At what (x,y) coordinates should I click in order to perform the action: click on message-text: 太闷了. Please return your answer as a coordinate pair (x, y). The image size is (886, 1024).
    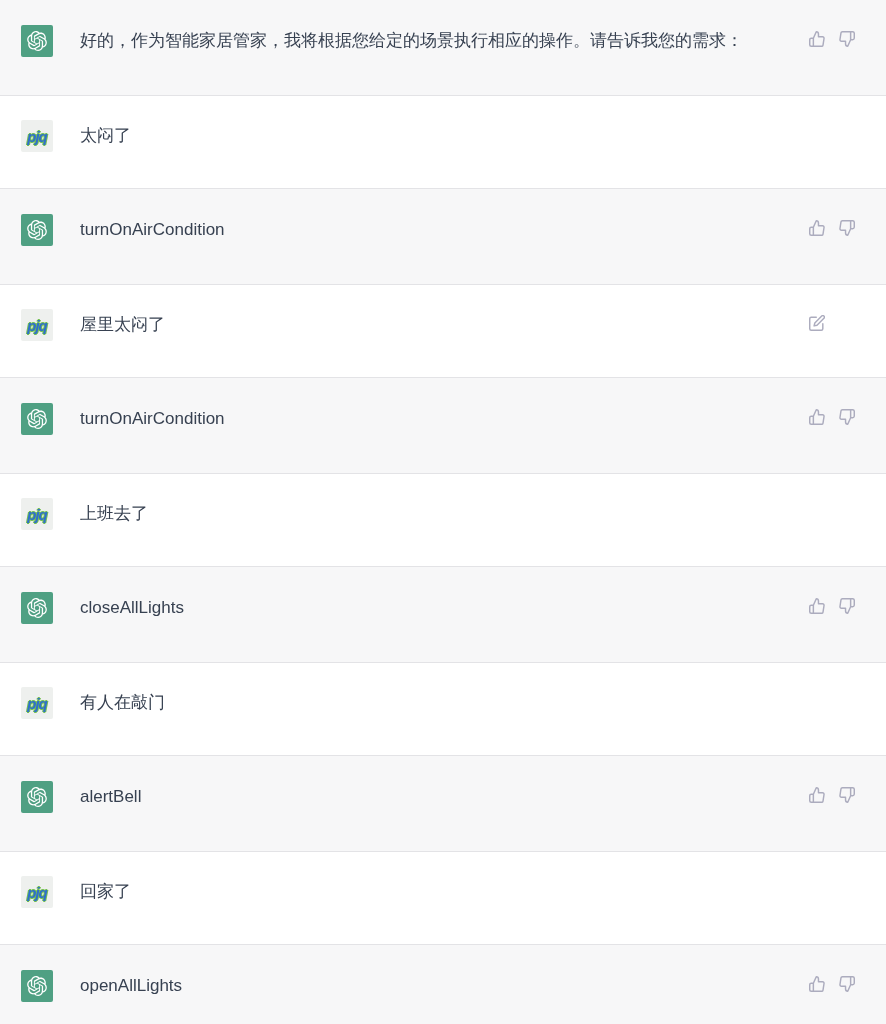
    Looking at the image, I should click on (106, 136).